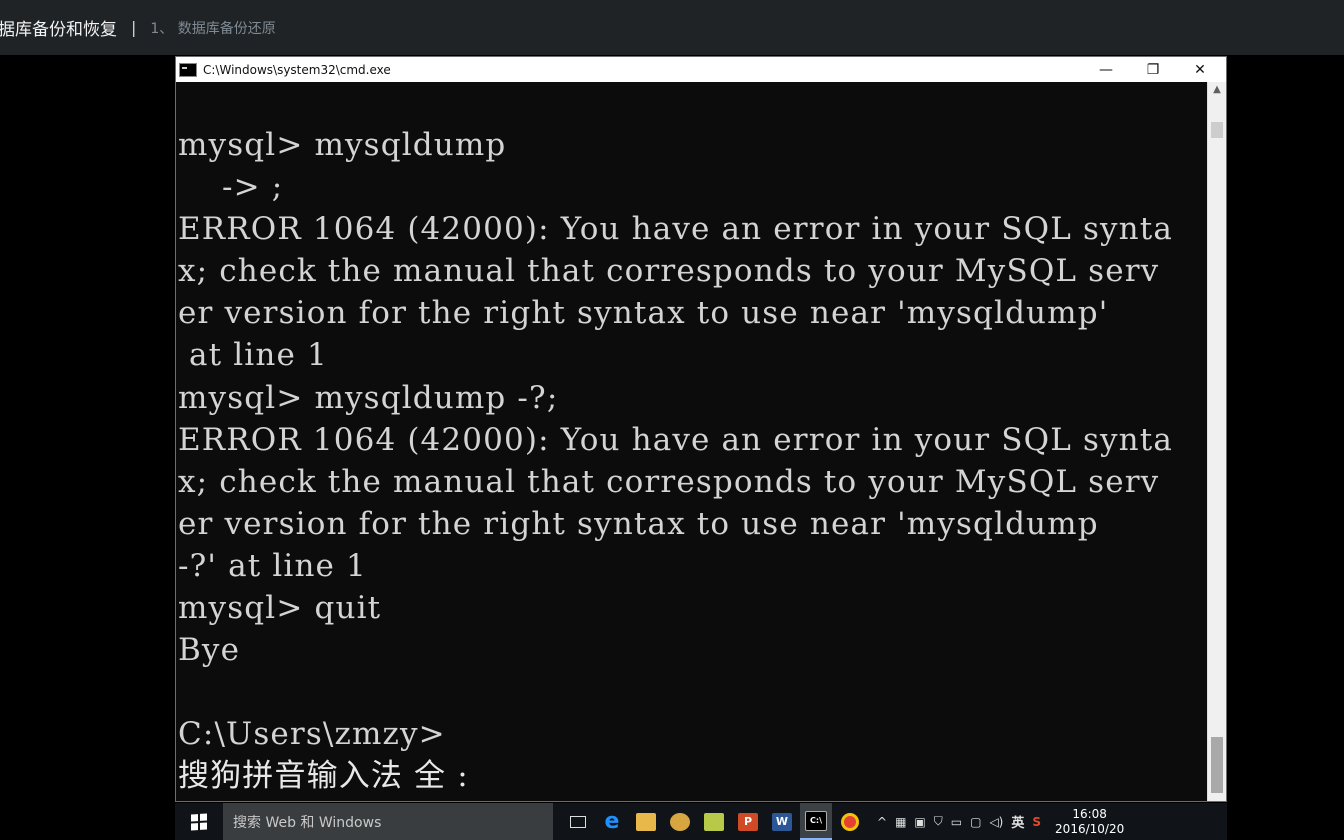 Image resolution: width=1344 pixels, height=840 pixels. What do you see at coordinates (1036, 822) in the screenshot?
I see `sogou-icon: S` at bounding box center [1036, 822].